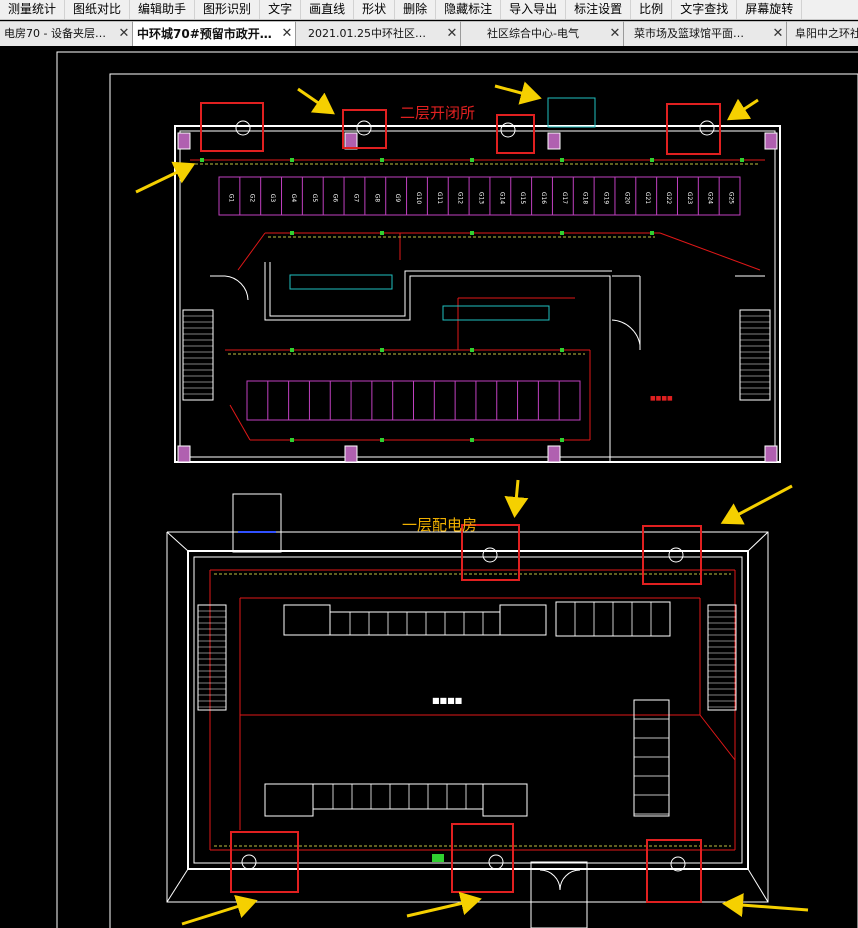  What do you see at coordinates (652, 9) in the screenshot?
I see `menu-scale: 比例` at bounding box center [652, 9].